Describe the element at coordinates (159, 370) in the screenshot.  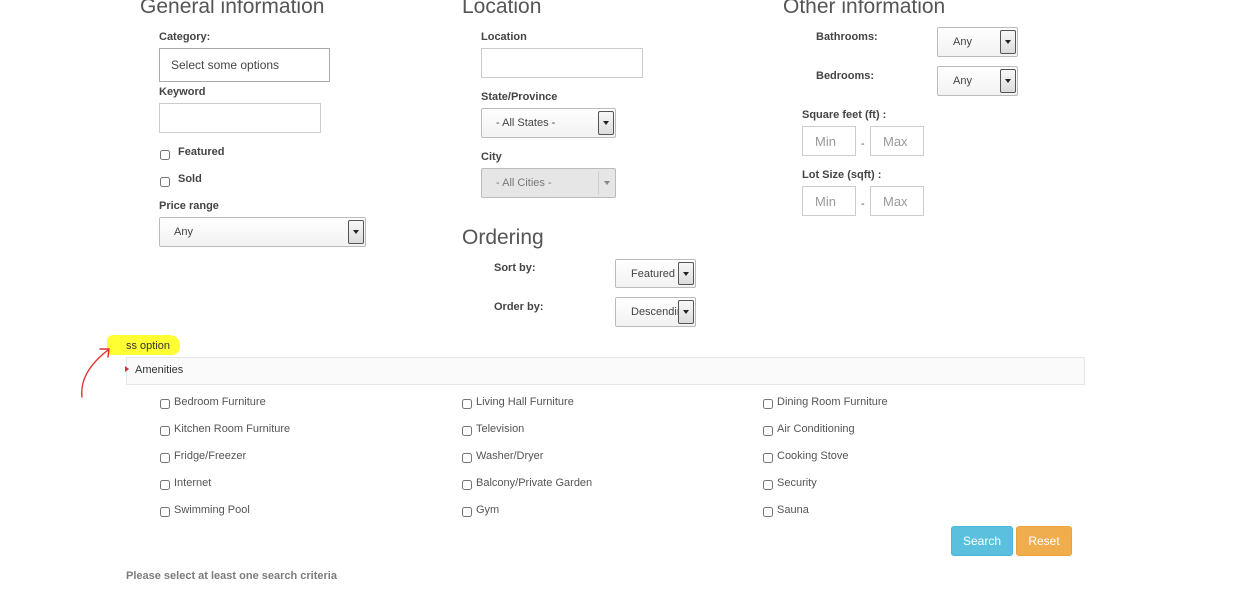
I see `amenities-title: Amenities` at that location.